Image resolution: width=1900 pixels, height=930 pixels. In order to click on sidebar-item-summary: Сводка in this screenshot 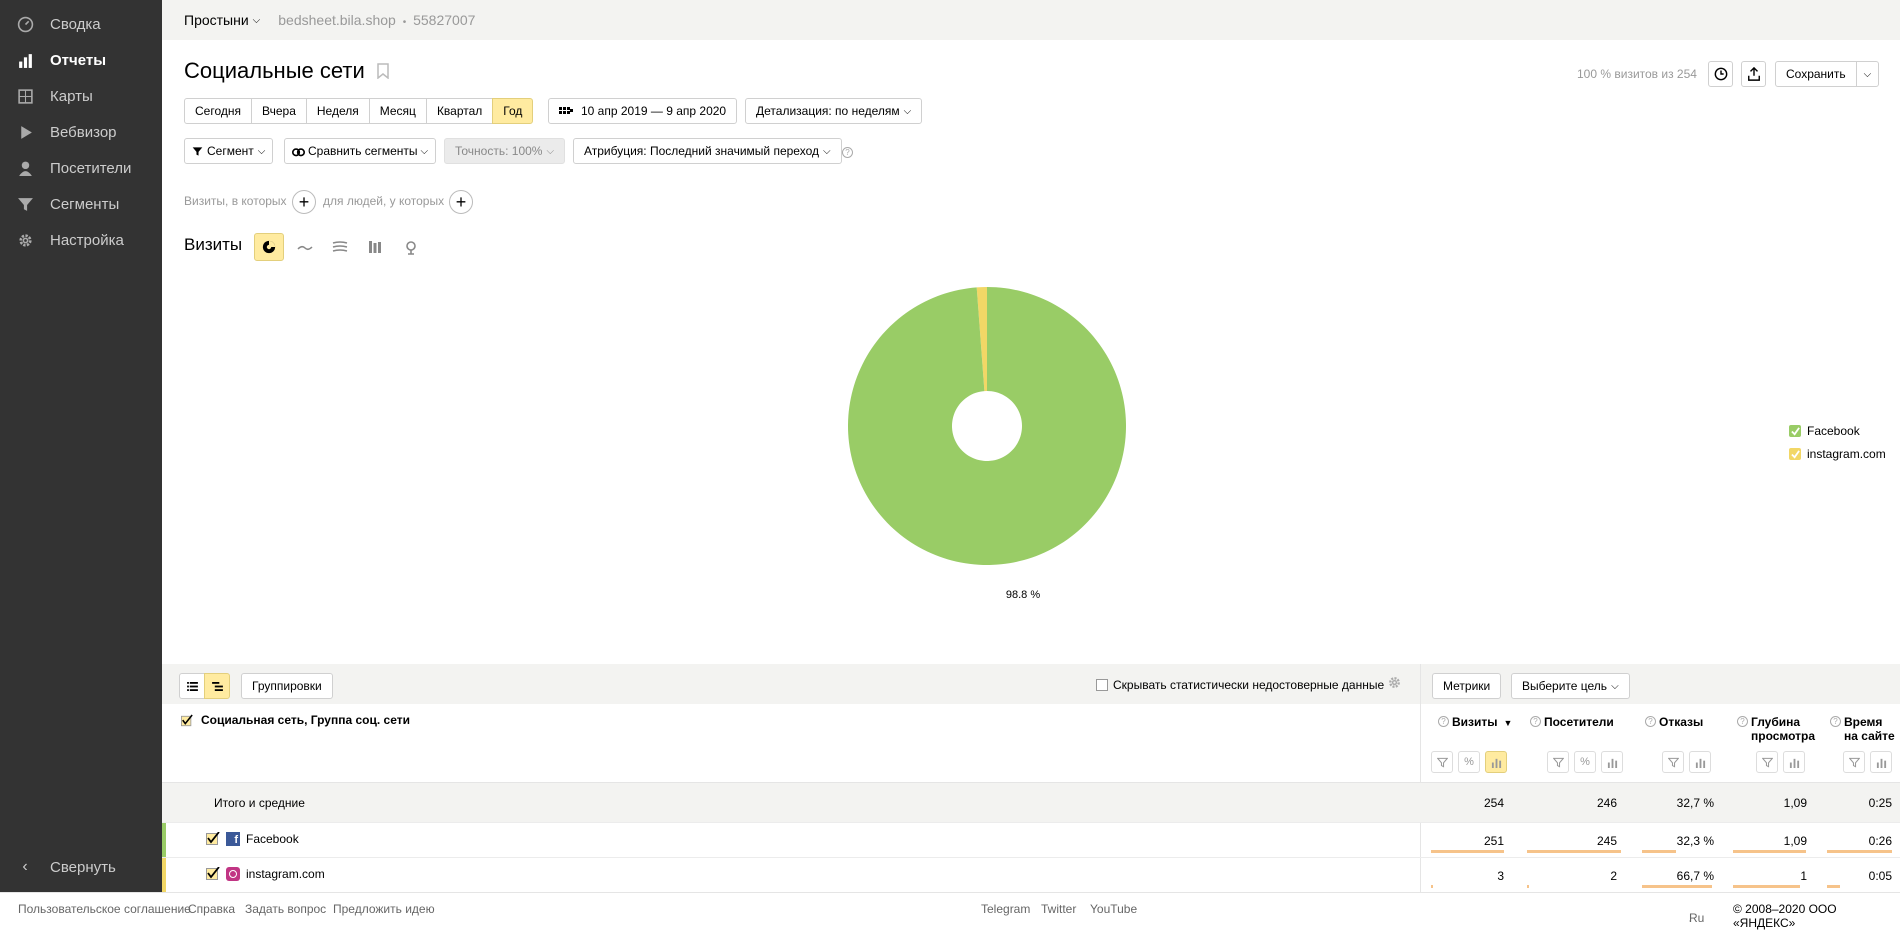, I will do `click(81, 24)`.